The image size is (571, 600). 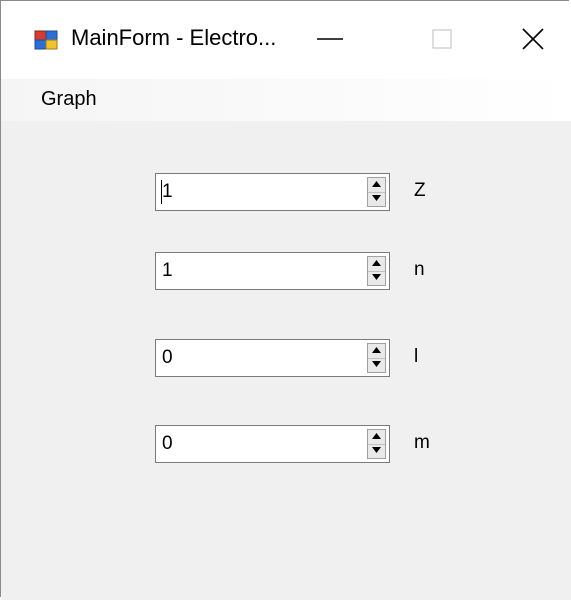 I want to click on z-spin-up-button, so click(x=376, y=185).